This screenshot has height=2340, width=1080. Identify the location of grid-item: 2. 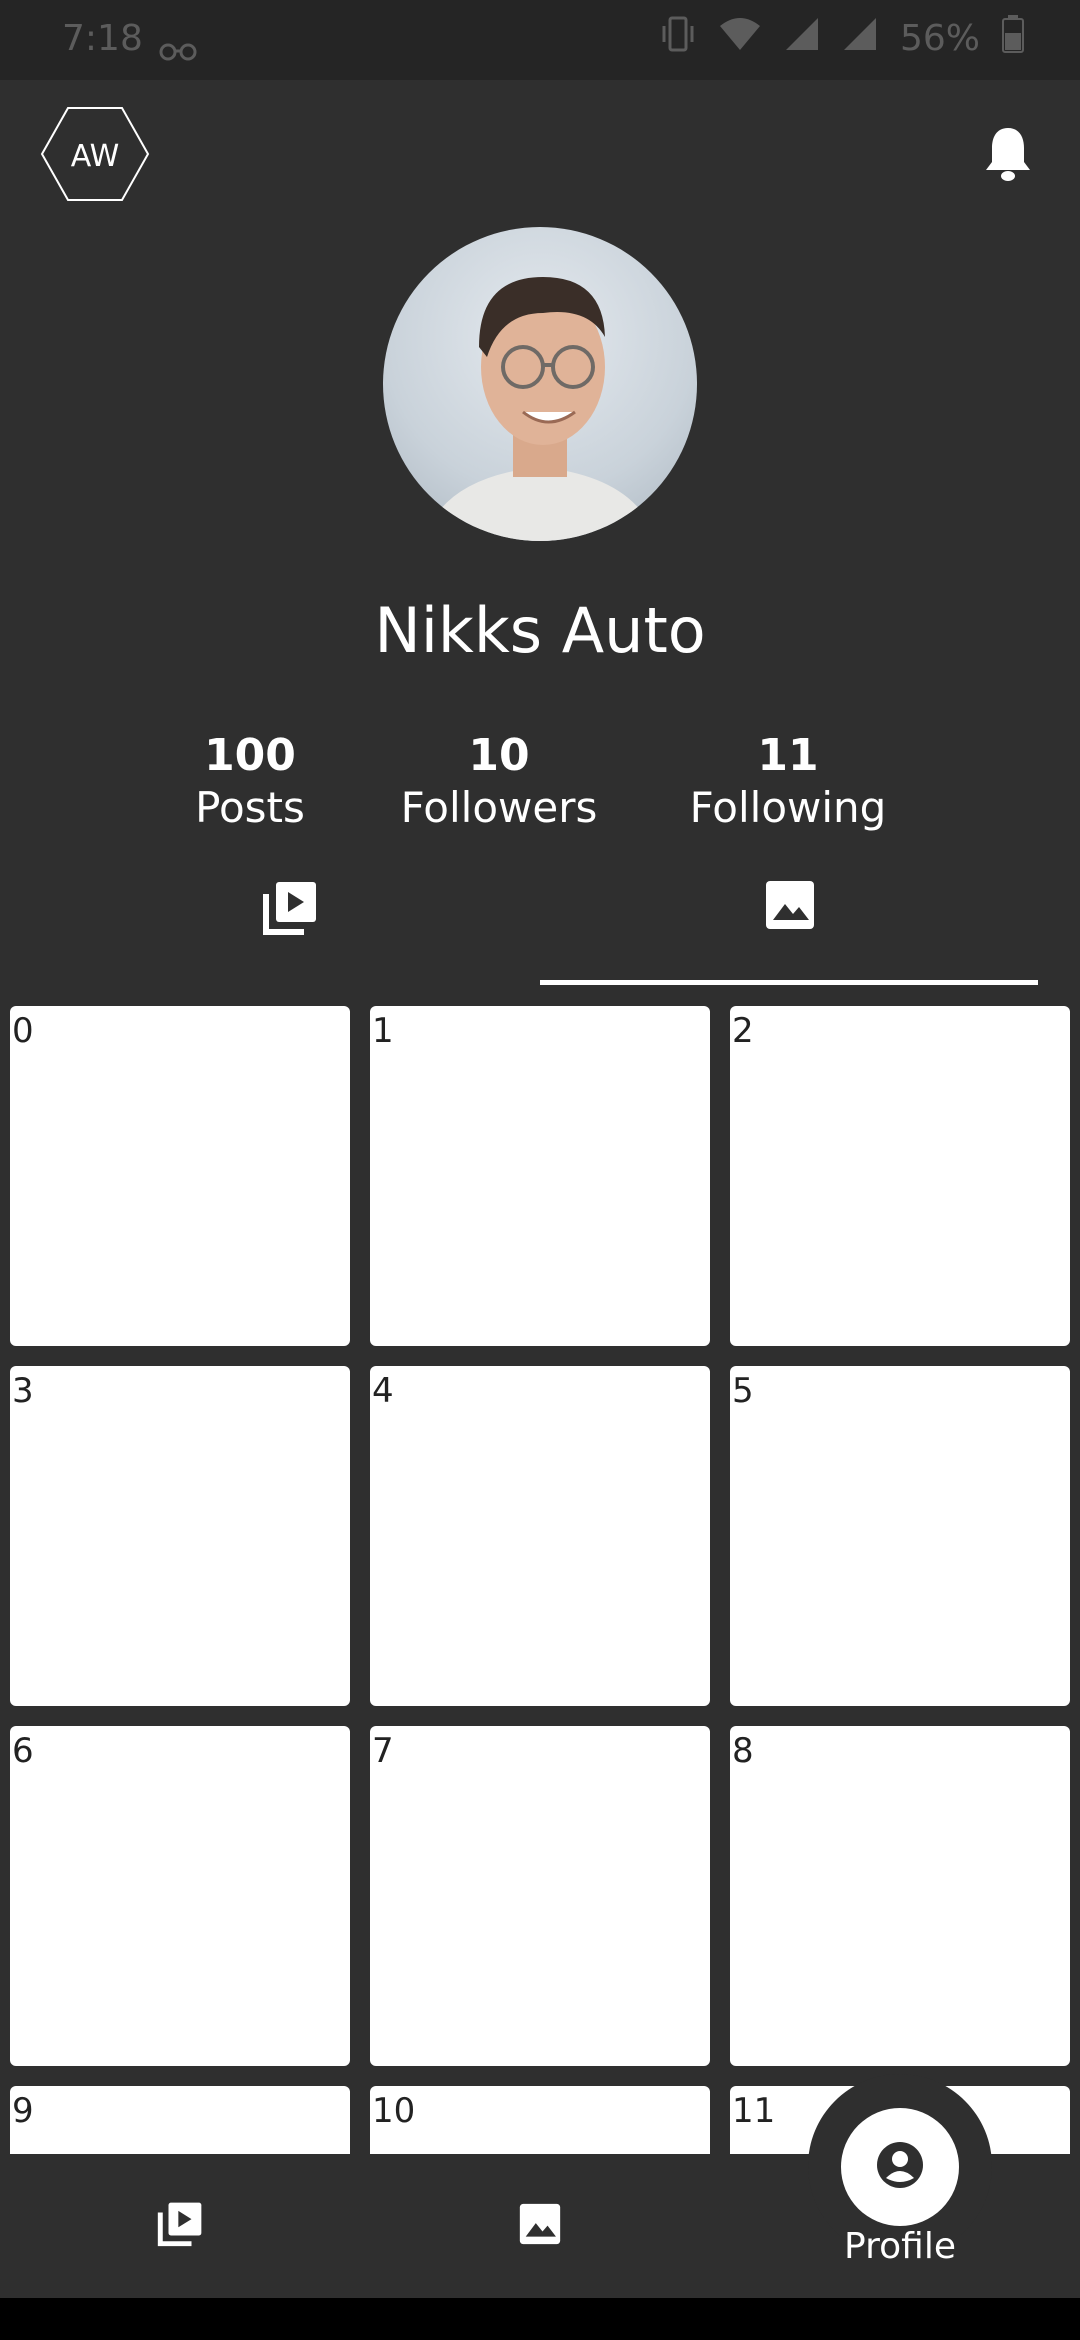
(900, 1176).